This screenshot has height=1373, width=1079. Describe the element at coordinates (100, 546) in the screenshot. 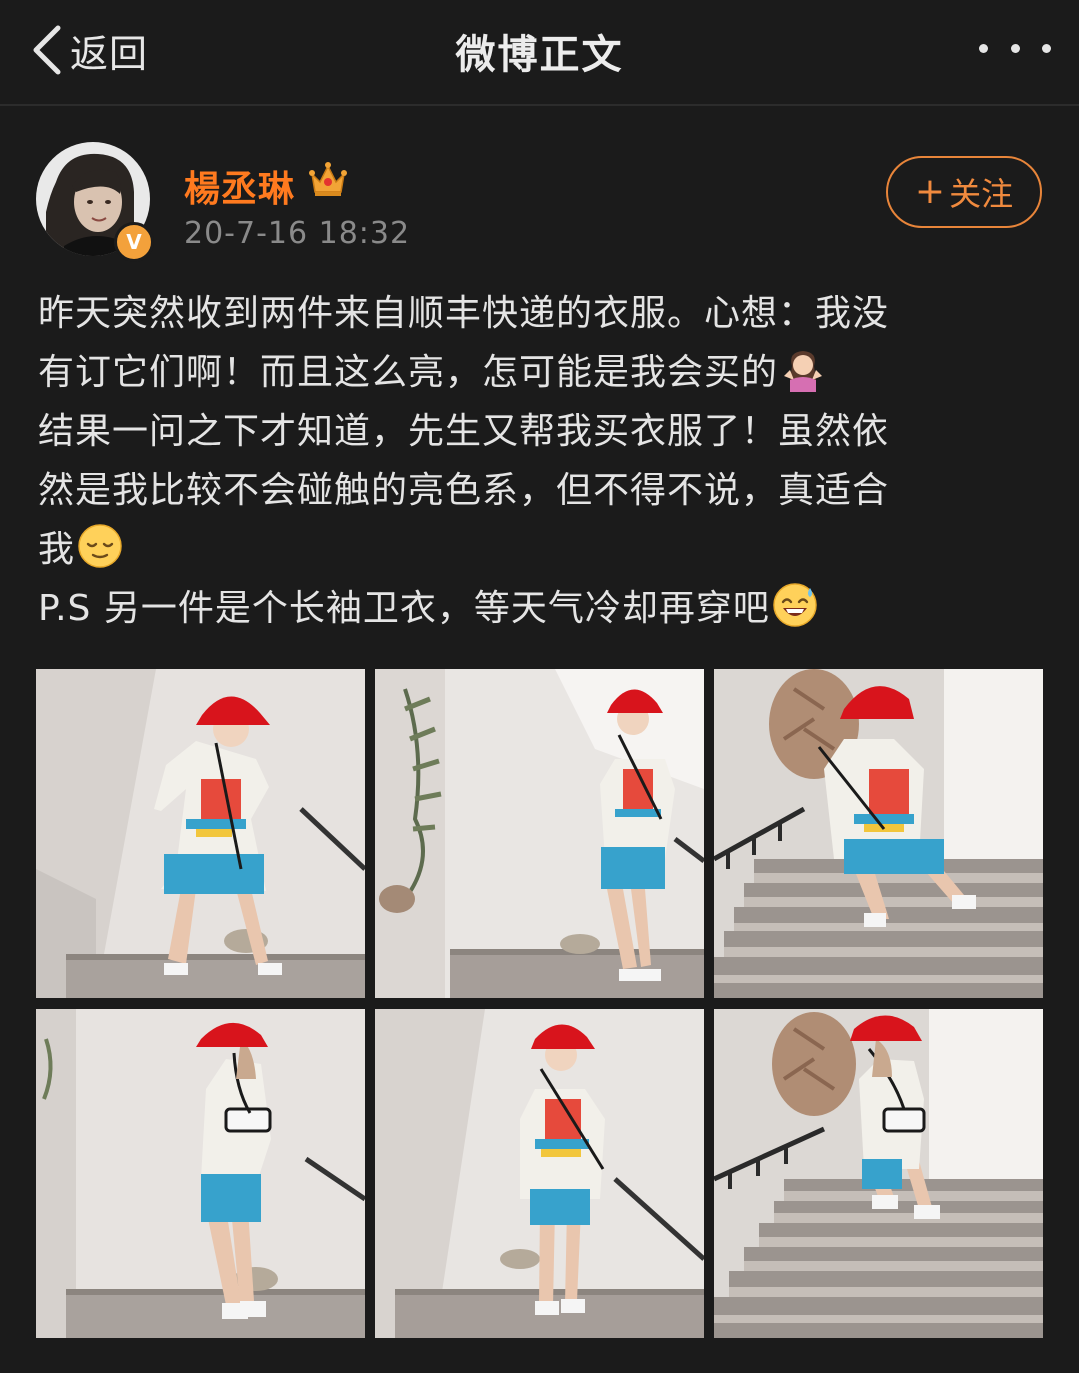

I see `relieved-emoji-icon` at that location.